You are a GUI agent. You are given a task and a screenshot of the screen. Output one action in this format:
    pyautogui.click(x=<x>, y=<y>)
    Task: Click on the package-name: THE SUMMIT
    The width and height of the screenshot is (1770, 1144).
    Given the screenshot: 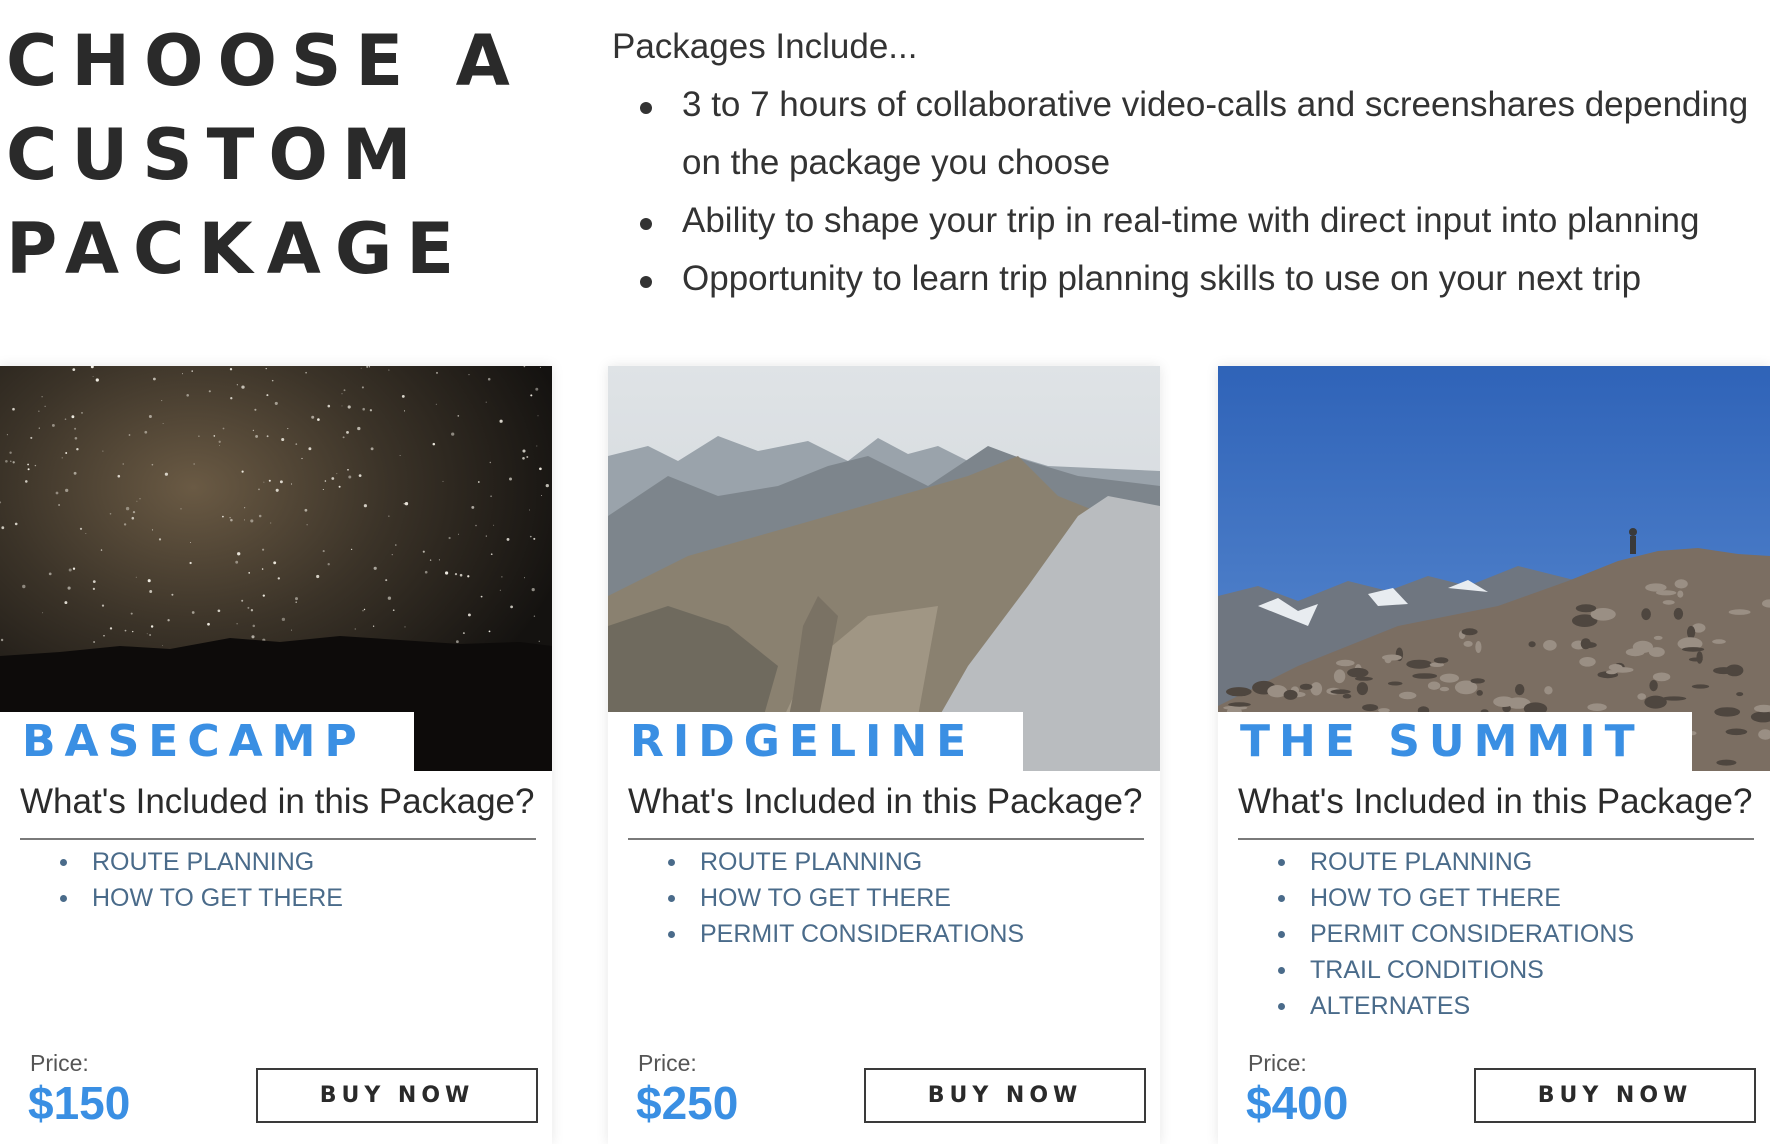 What is the action you would take?
    pyautogui.click(x=1442, y=741)
    